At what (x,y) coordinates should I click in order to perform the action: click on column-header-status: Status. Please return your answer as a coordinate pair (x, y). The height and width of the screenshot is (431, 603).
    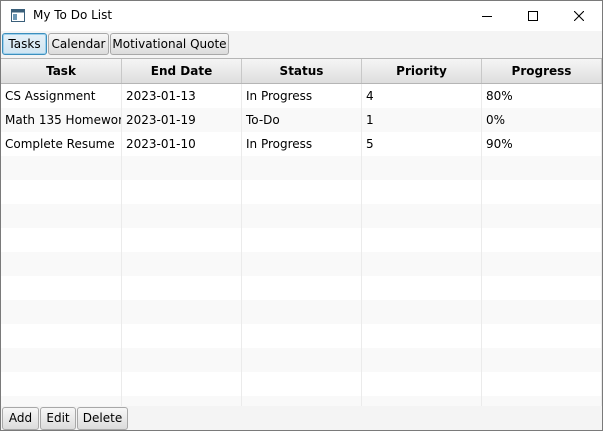
    Looking at the image, I should click on (302, 71).